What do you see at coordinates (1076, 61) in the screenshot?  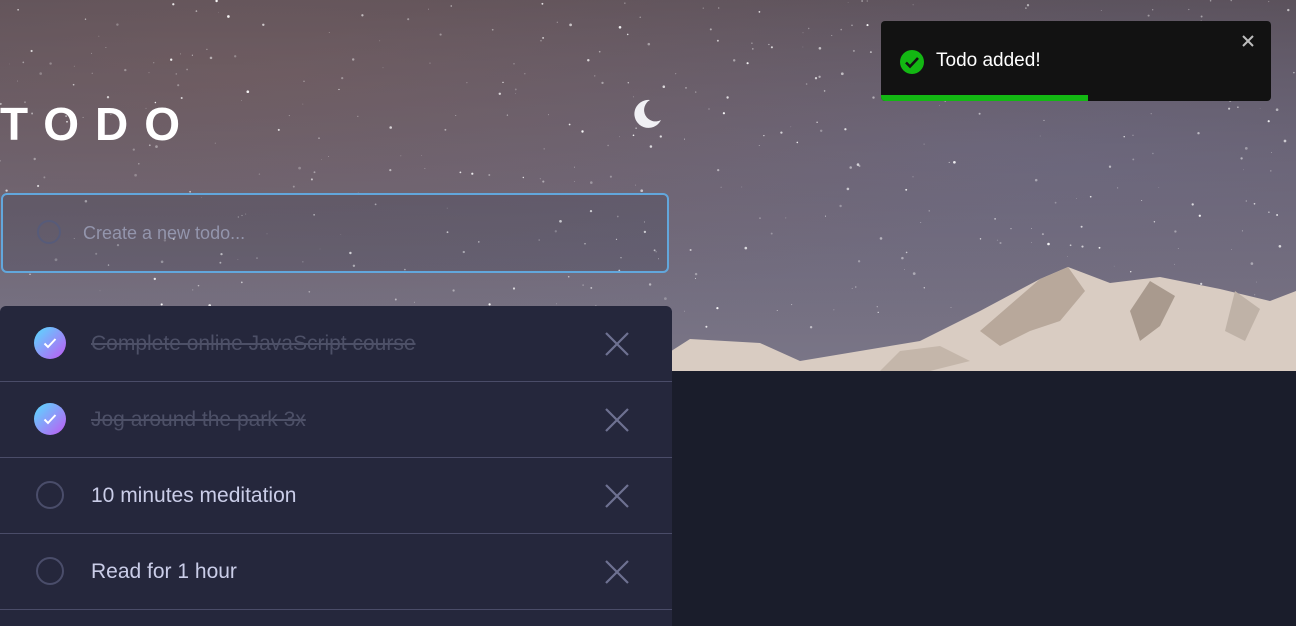 I see `toast-notification: Todo added!` at bounding box center [1076, 61].